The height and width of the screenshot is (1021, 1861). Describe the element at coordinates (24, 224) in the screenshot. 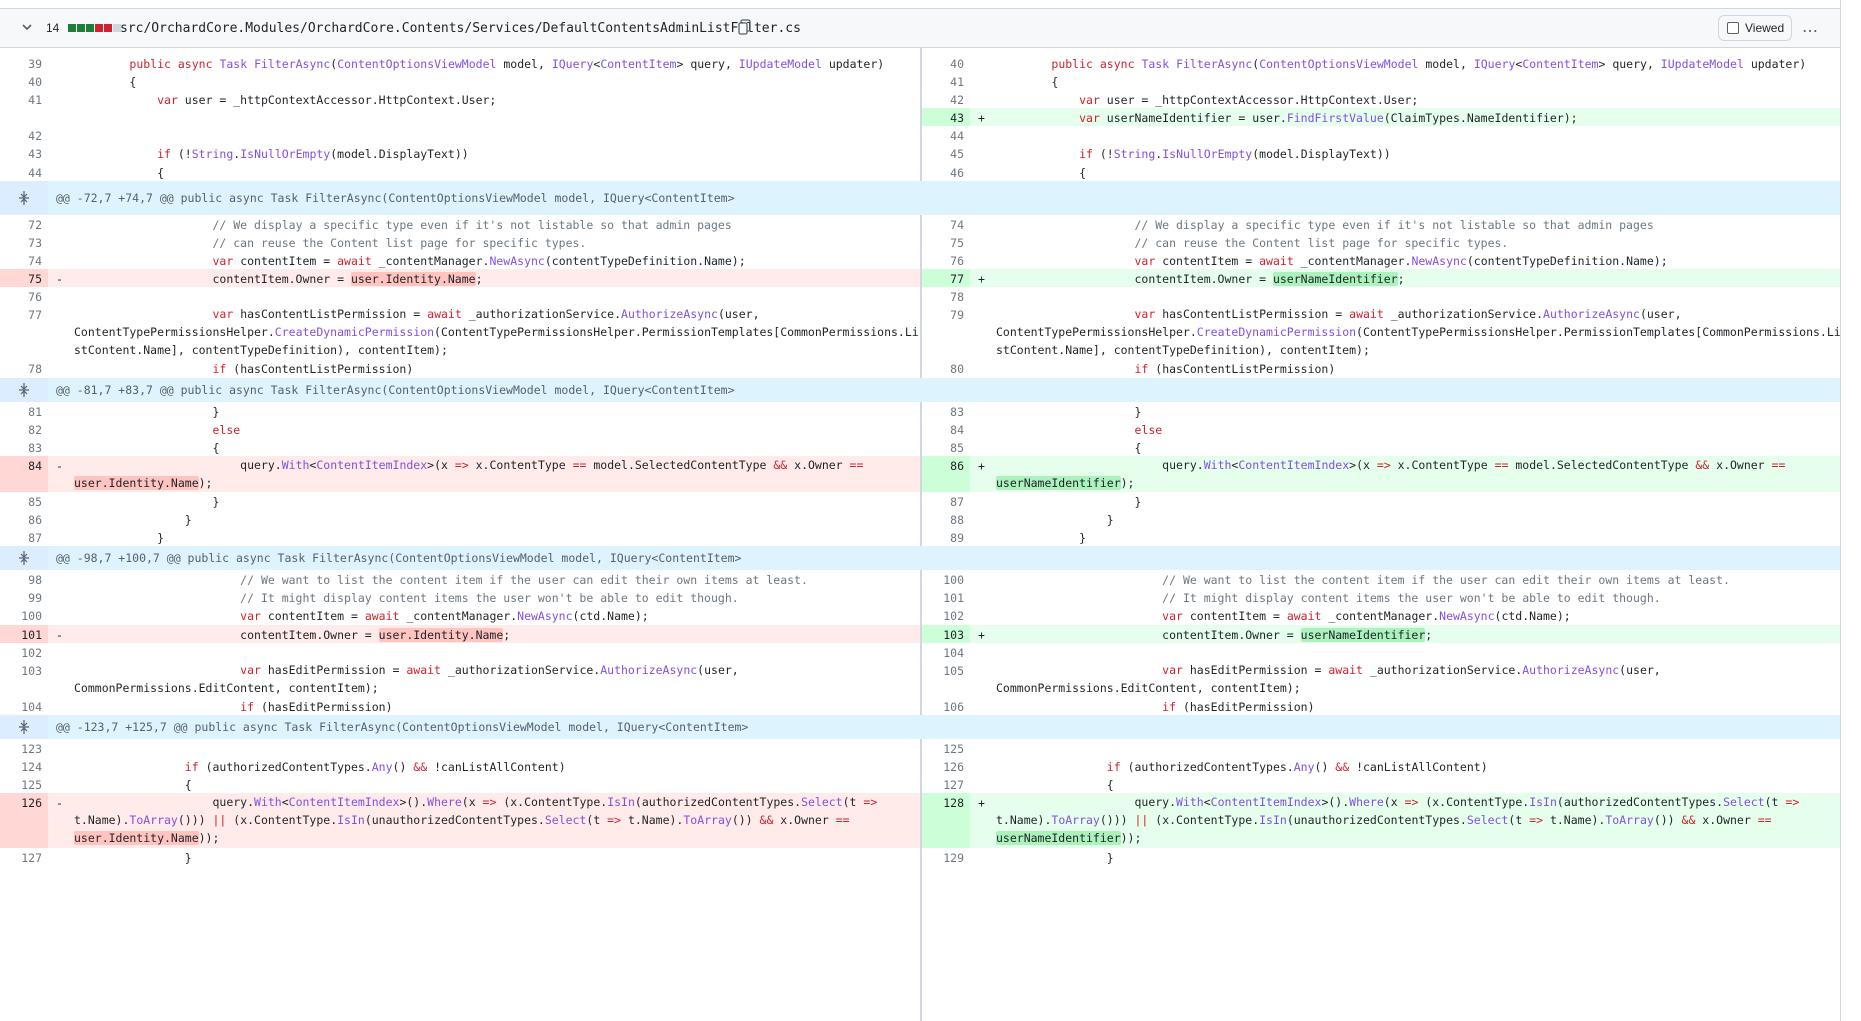

I see `line-number: 72` at that location.